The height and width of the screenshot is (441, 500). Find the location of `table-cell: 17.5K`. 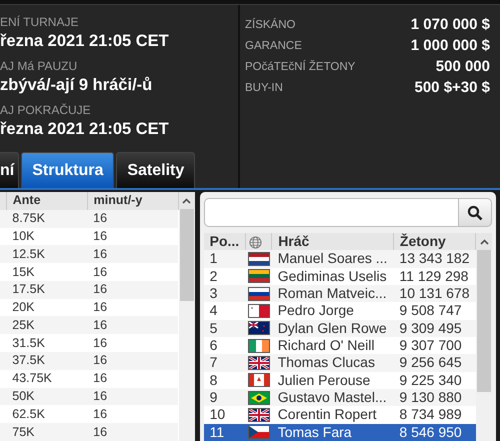

table-cell: 17.5K is located at coordinates (47, 289).